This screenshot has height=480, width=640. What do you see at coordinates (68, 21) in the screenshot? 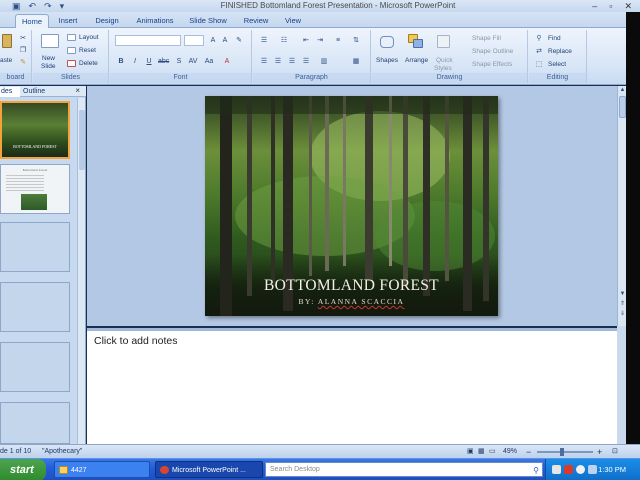
I see `tab-insert: Insert` at bounding box center [68, 21].